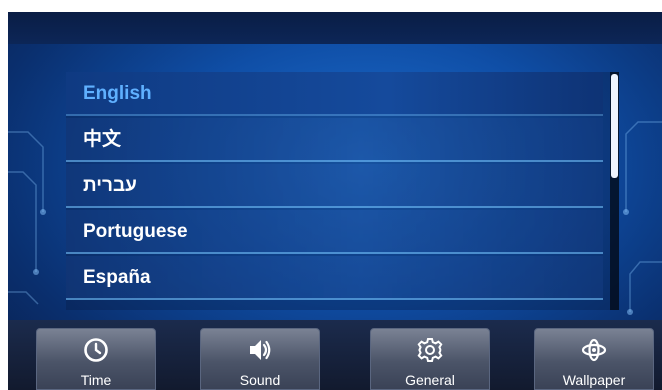 This screenshot has height=390, width=662. I want to click on scrollbar, so click(614, 191).